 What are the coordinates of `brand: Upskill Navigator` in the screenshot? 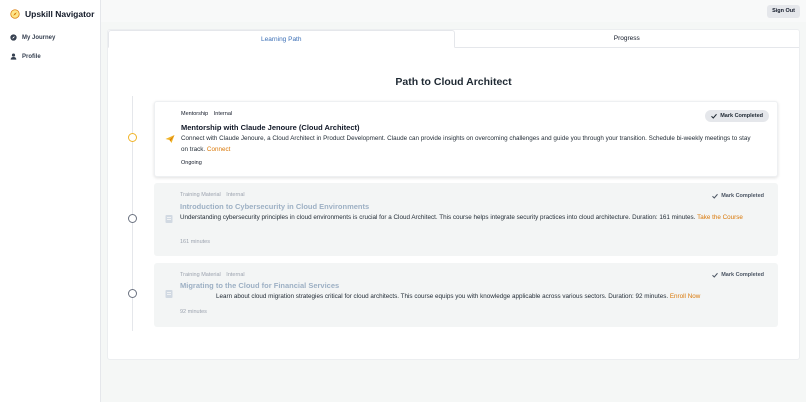 It's located at (52, 14).